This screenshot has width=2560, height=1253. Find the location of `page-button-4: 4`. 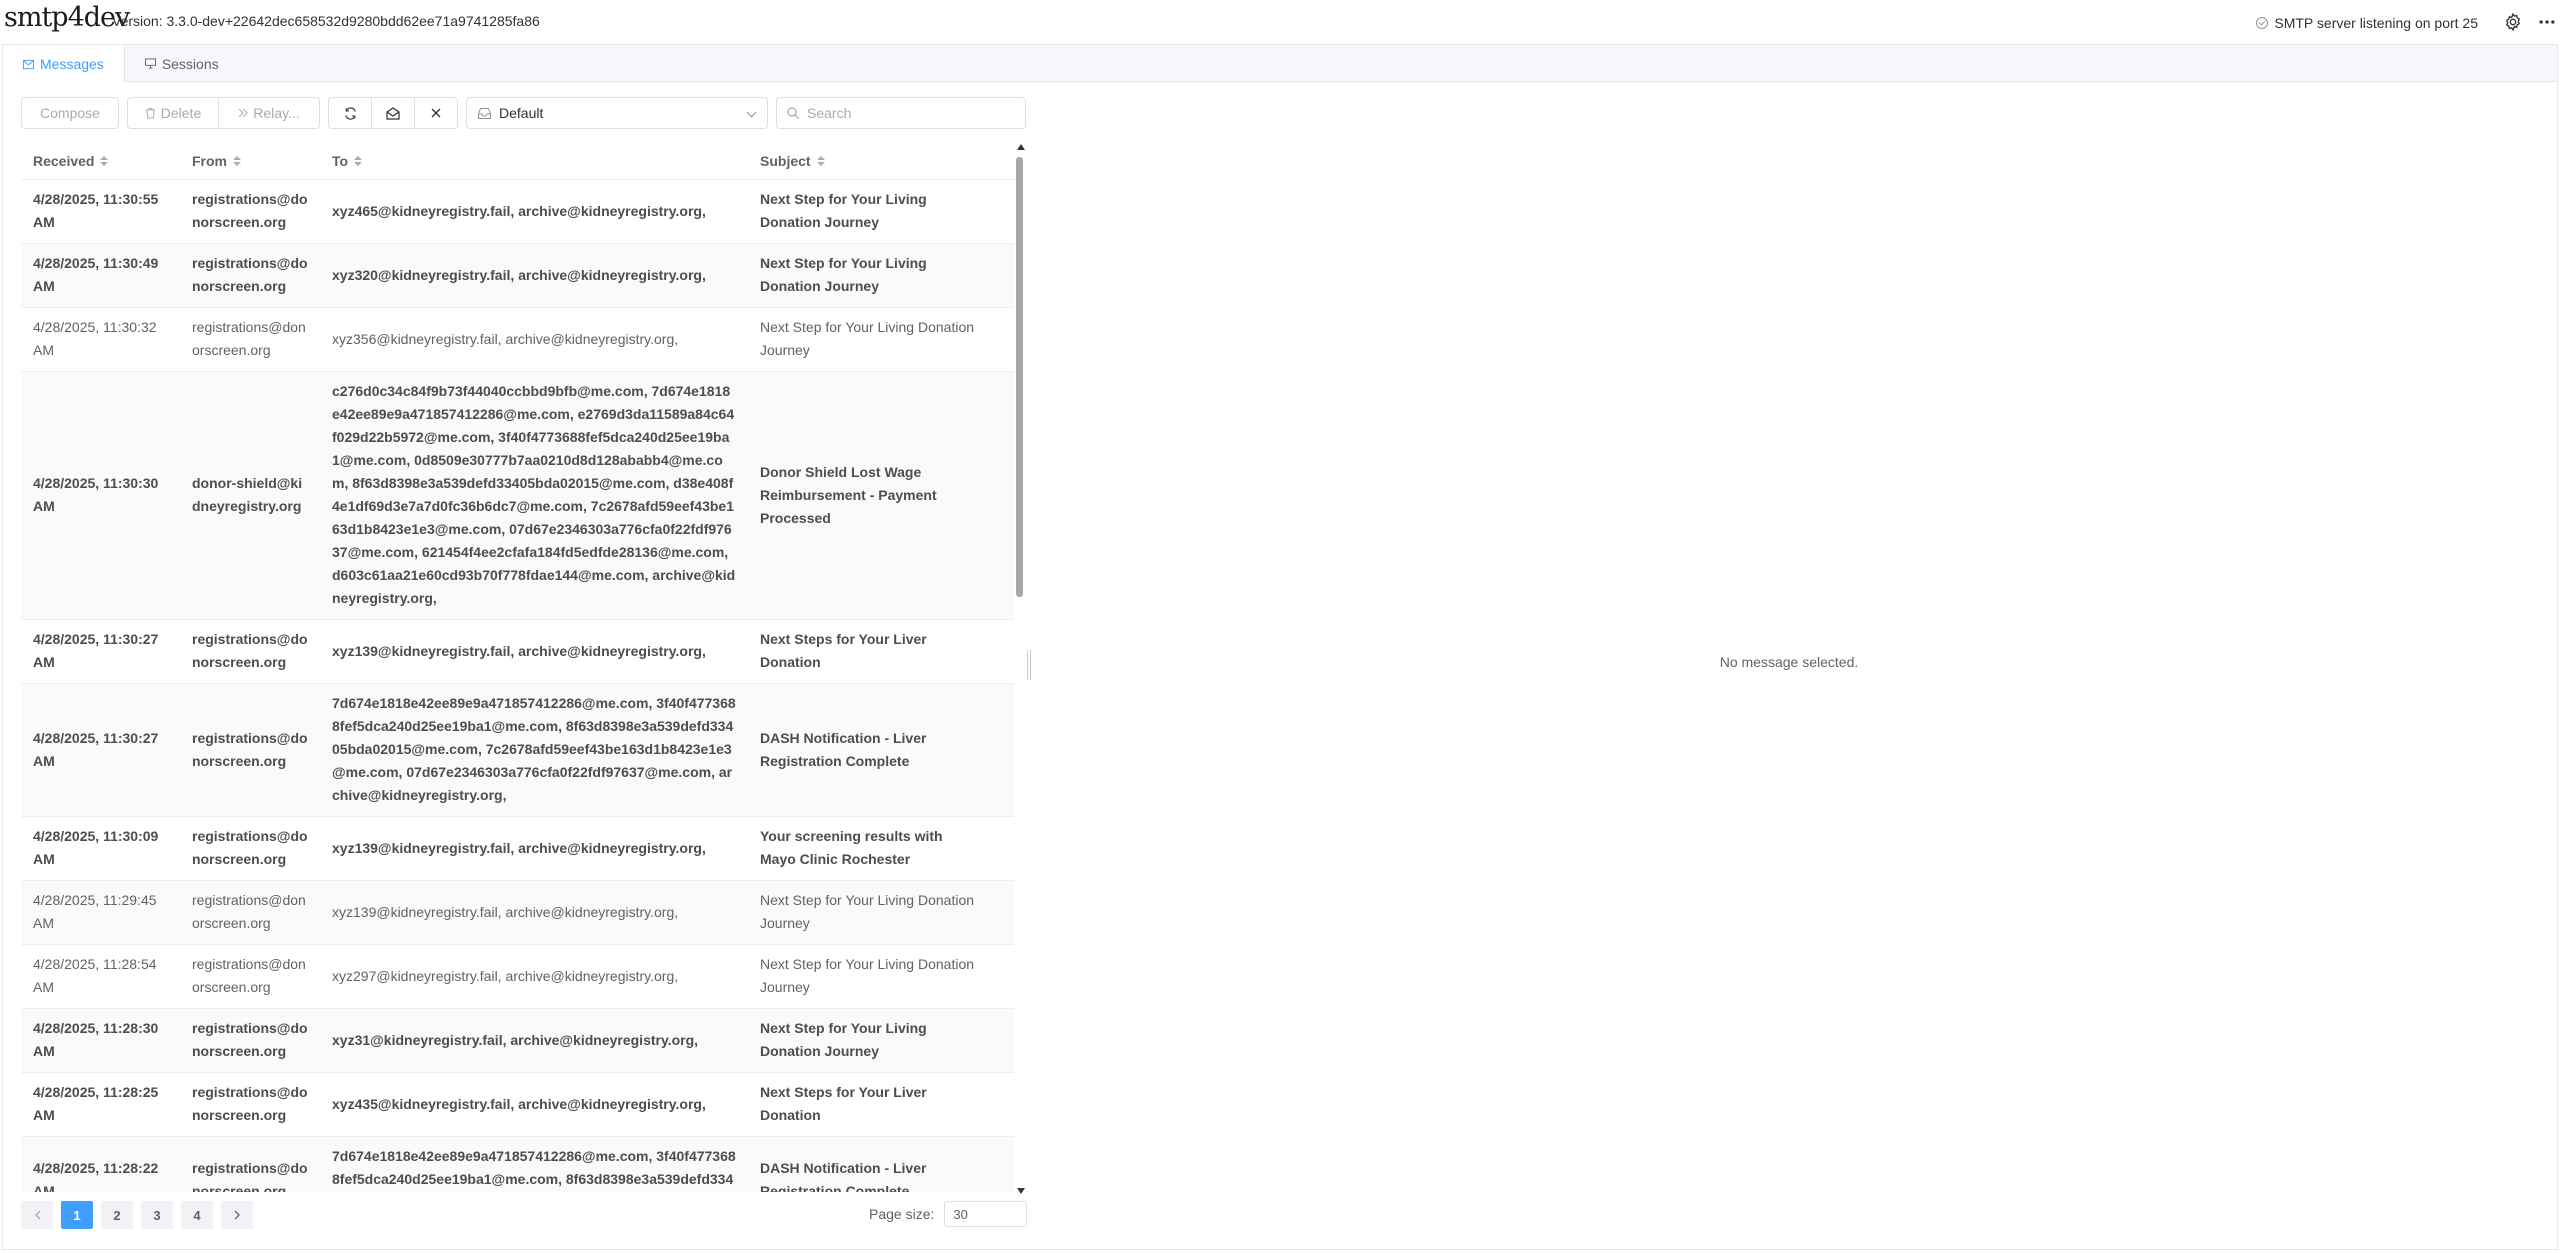

page-button-4: 4 is located at coordinates (197, 1215).